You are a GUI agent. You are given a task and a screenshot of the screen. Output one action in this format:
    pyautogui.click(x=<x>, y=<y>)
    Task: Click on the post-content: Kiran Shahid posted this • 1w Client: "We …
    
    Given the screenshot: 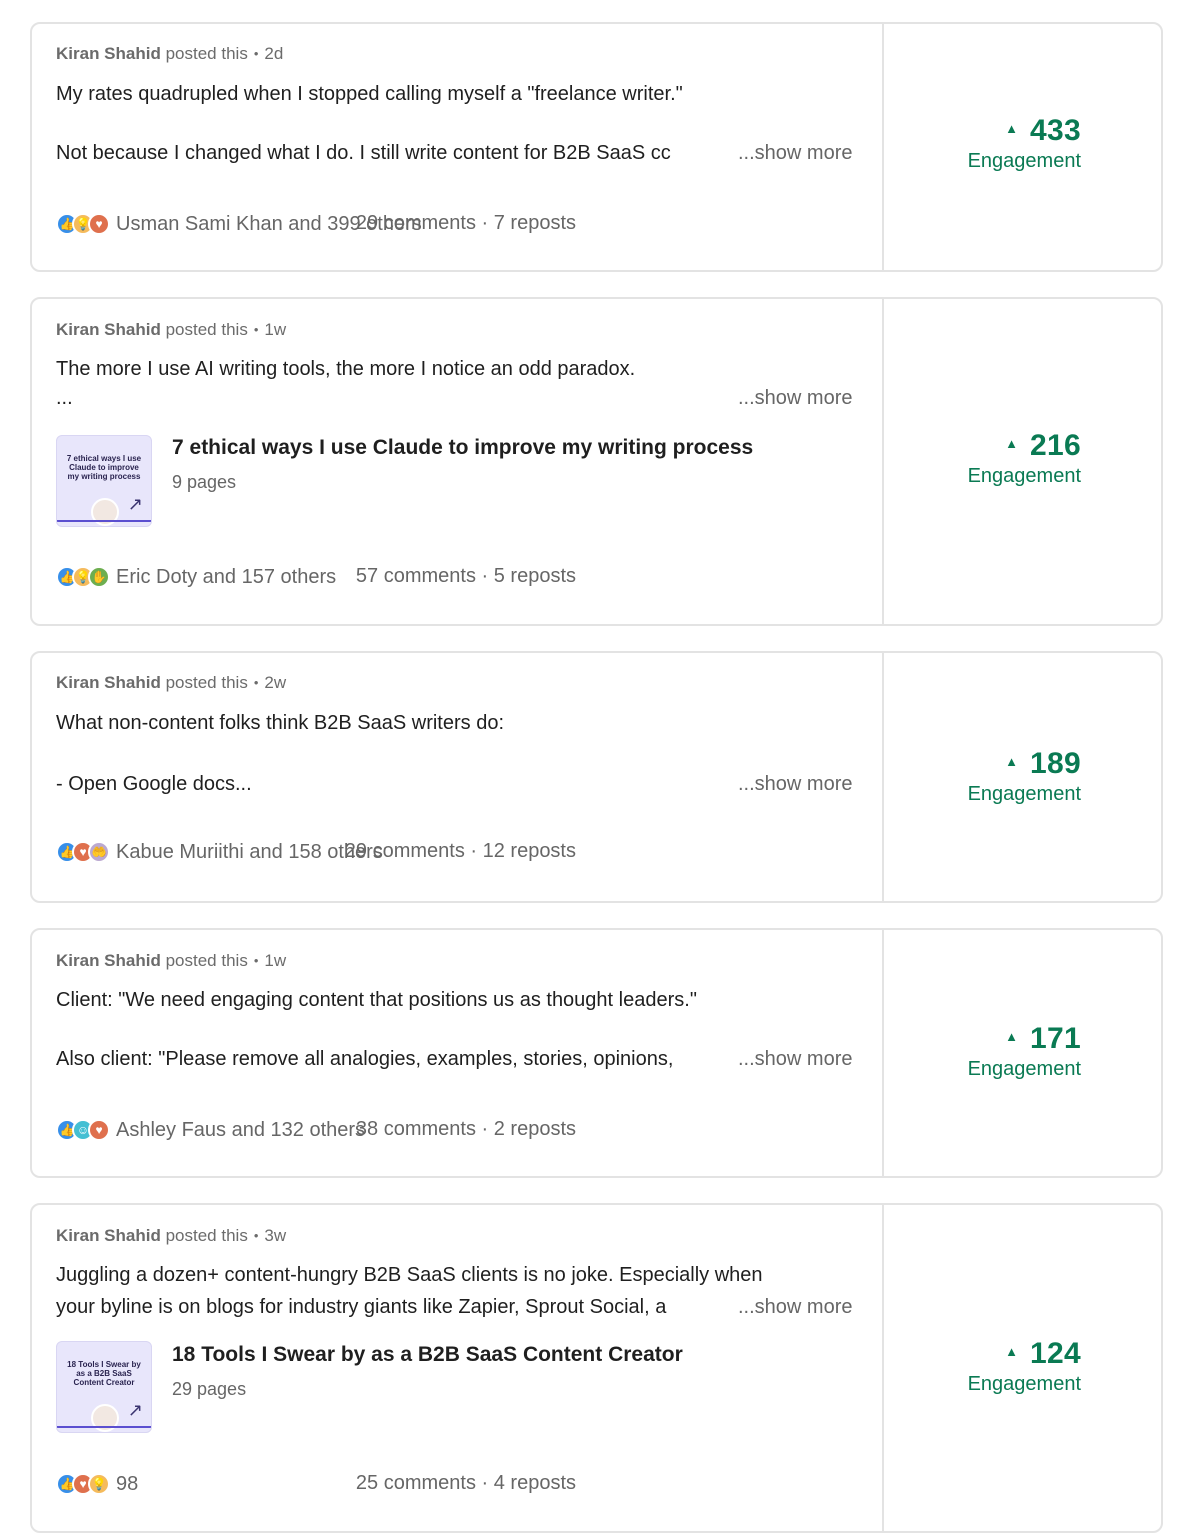 What is the action you would take?
    pyautogui.click(x=457, y=1053)
    